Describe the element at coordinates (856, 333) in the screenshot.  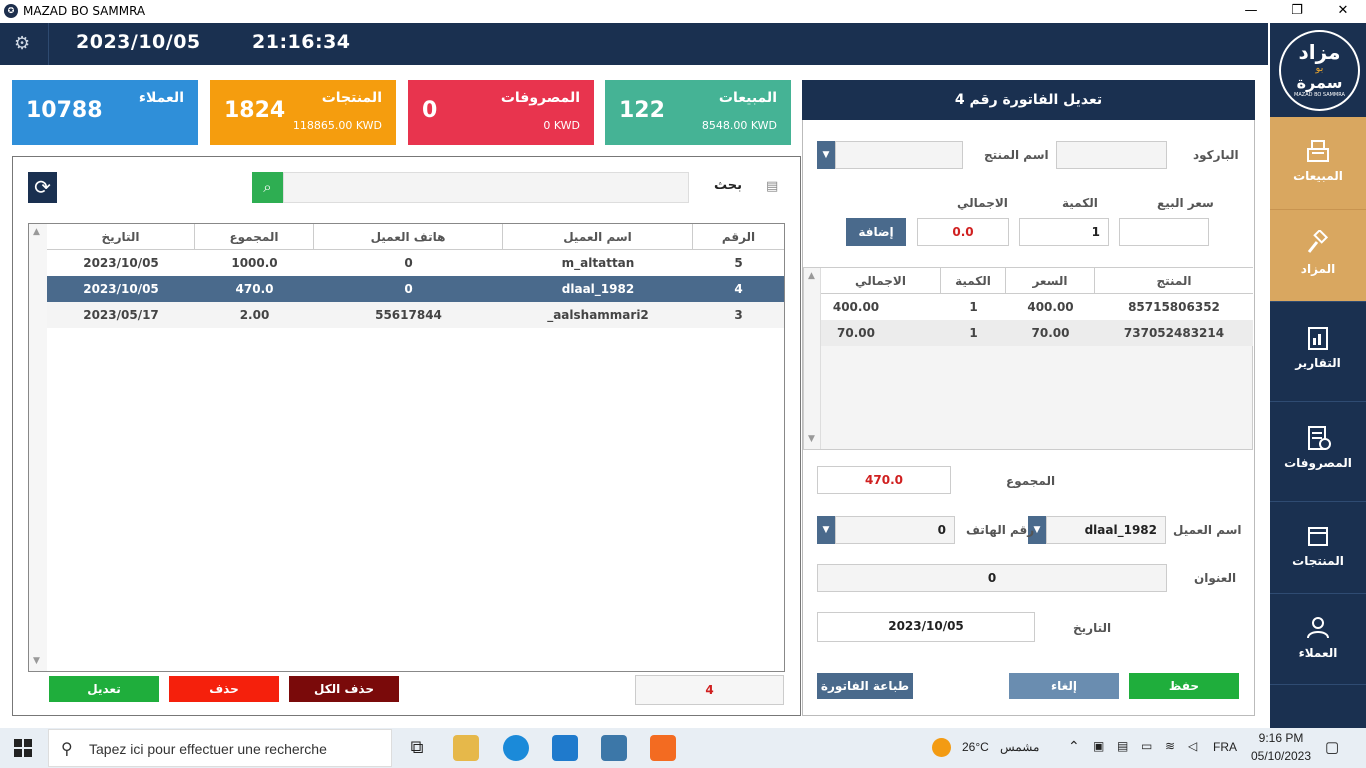
I see `cell-line-total: 70.00` at that location.